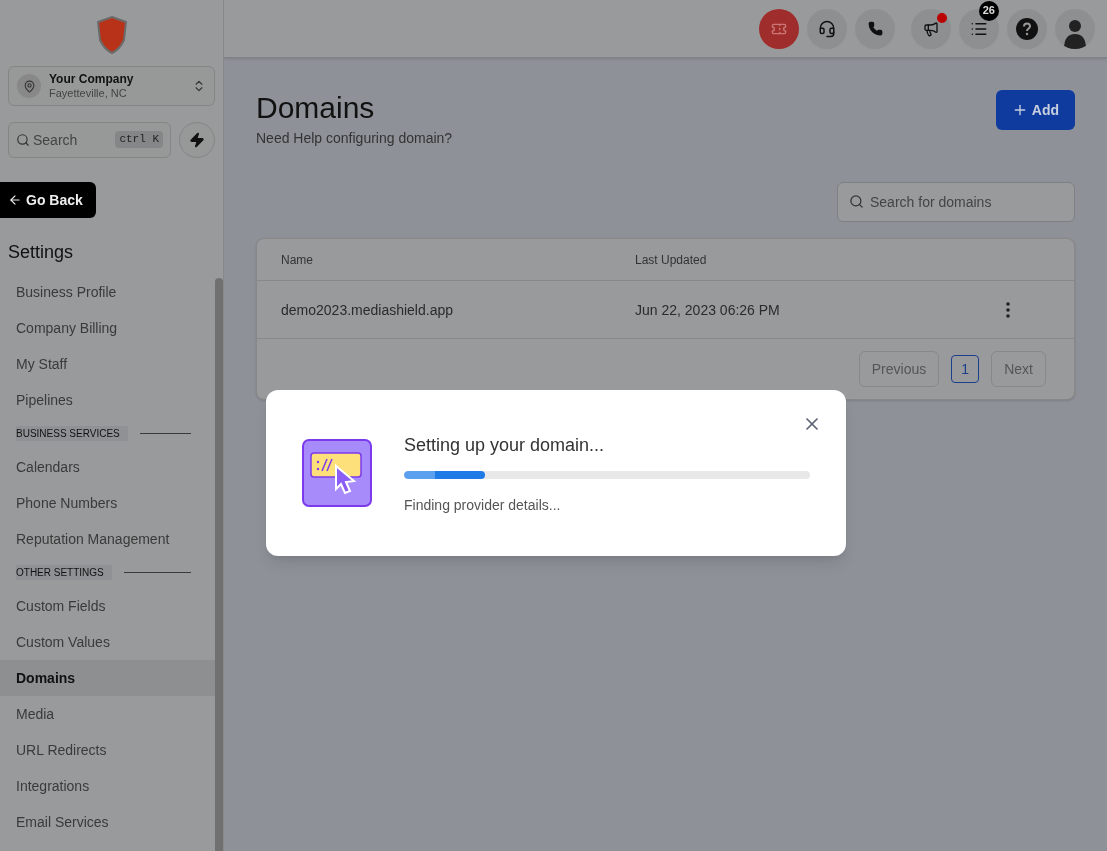 The height and width of the screenshot is (851, 1107). What do you see at coordinates (107, 400) in the screenshot?
I see `sidebar-item: Pipelines` at bounding box center [107, 400].